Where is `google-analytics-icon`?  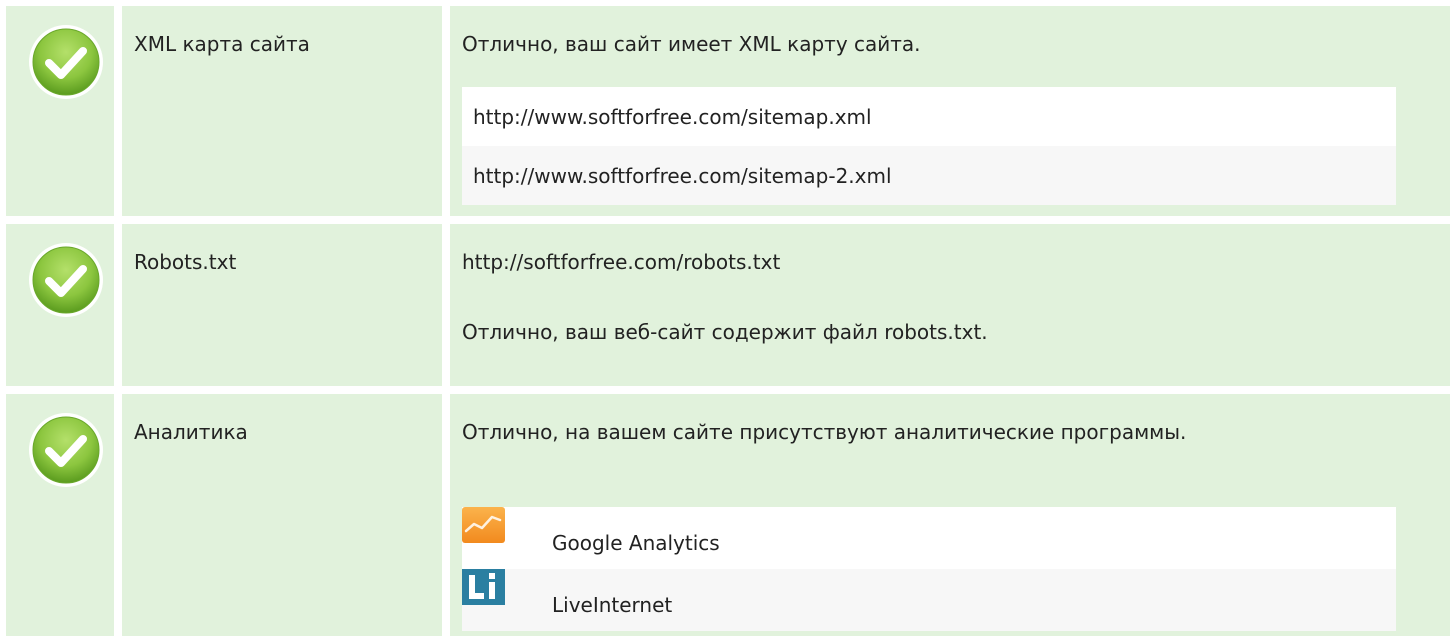
google-analytics-icon is located at coordinates (483, 525).